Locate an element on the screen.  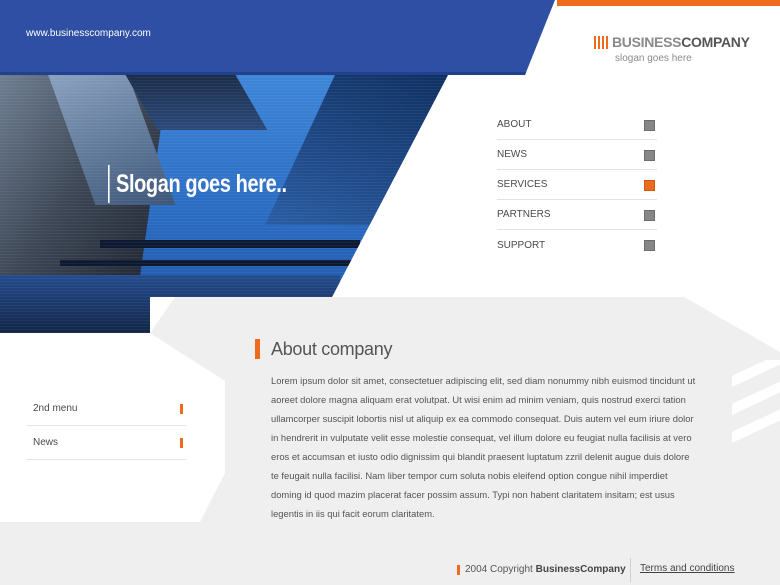
company-logo: BUSINESSCOMPANY is located at coordinates (672, 42).